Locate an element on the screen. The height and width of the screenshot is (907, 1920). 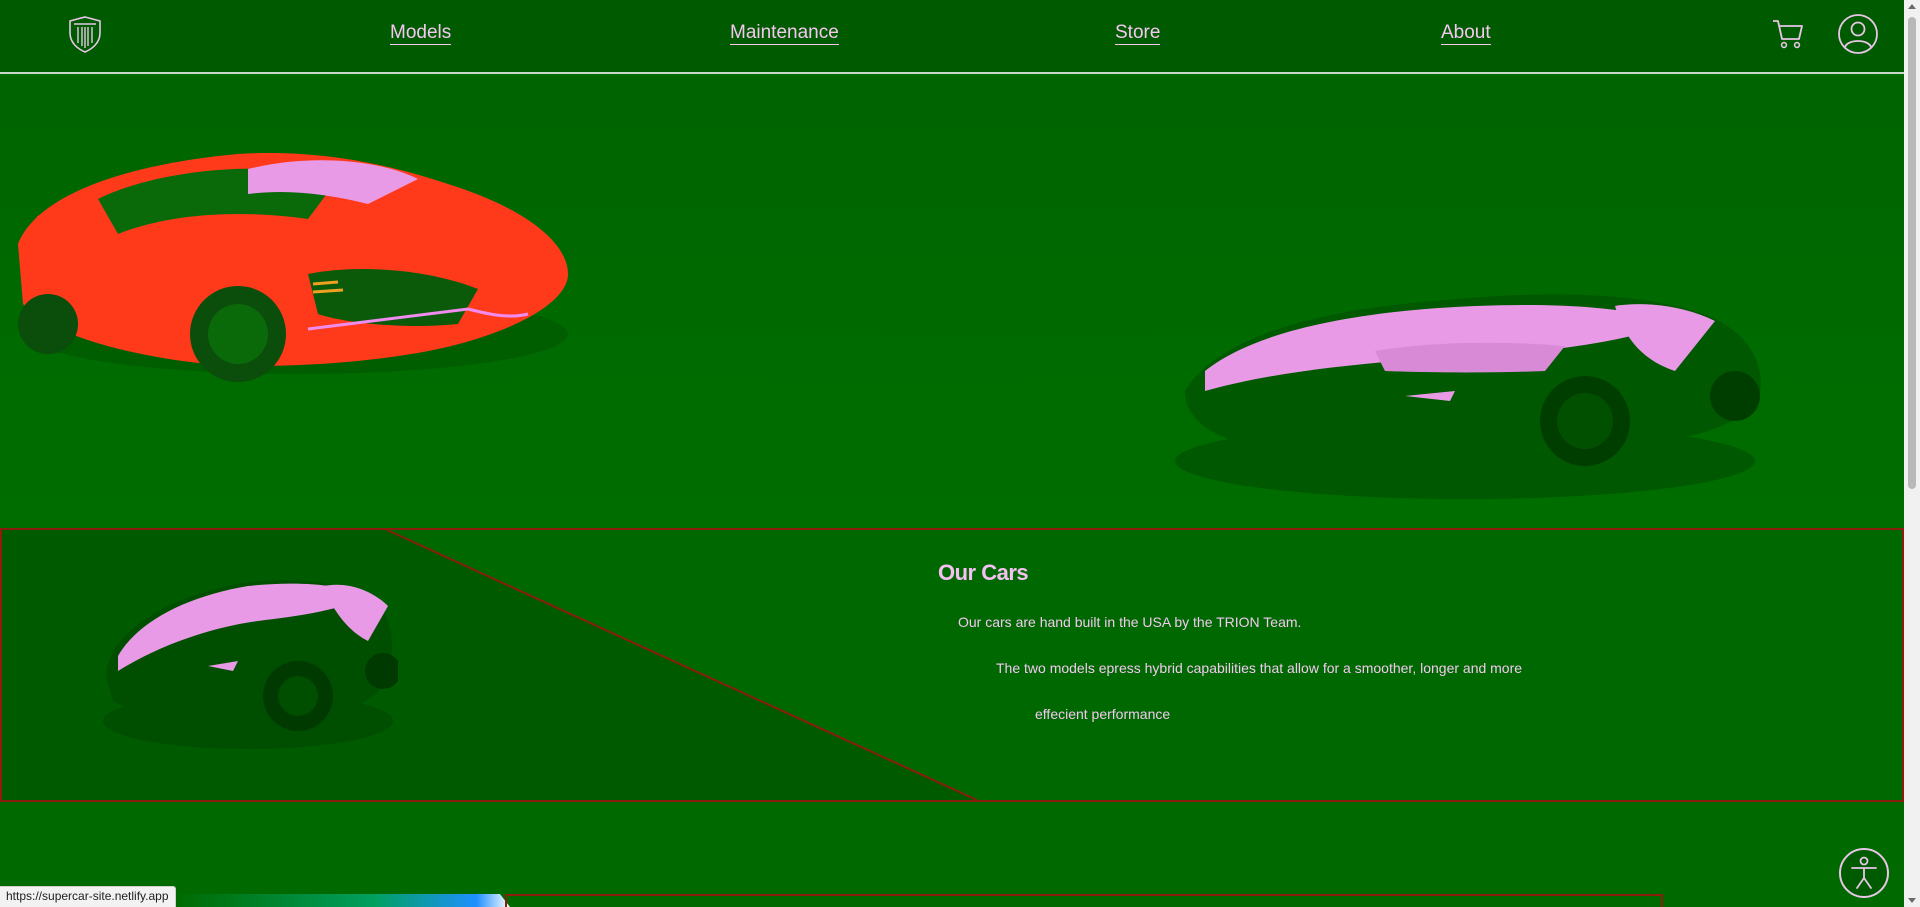
red-car-image is located at coordinates (293, 267).